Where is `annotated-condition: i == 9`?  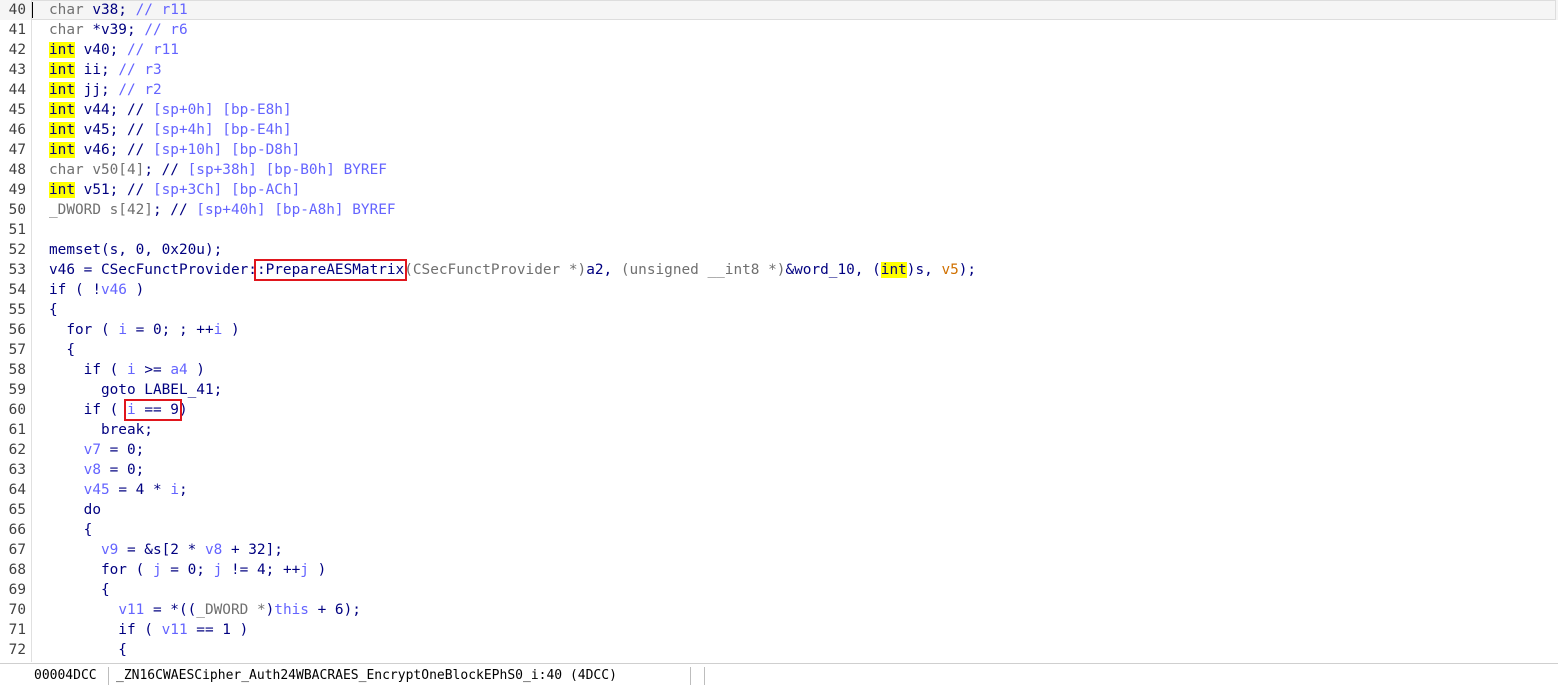 annotated-condition: i == 9 is located at coordinates (152, 410).